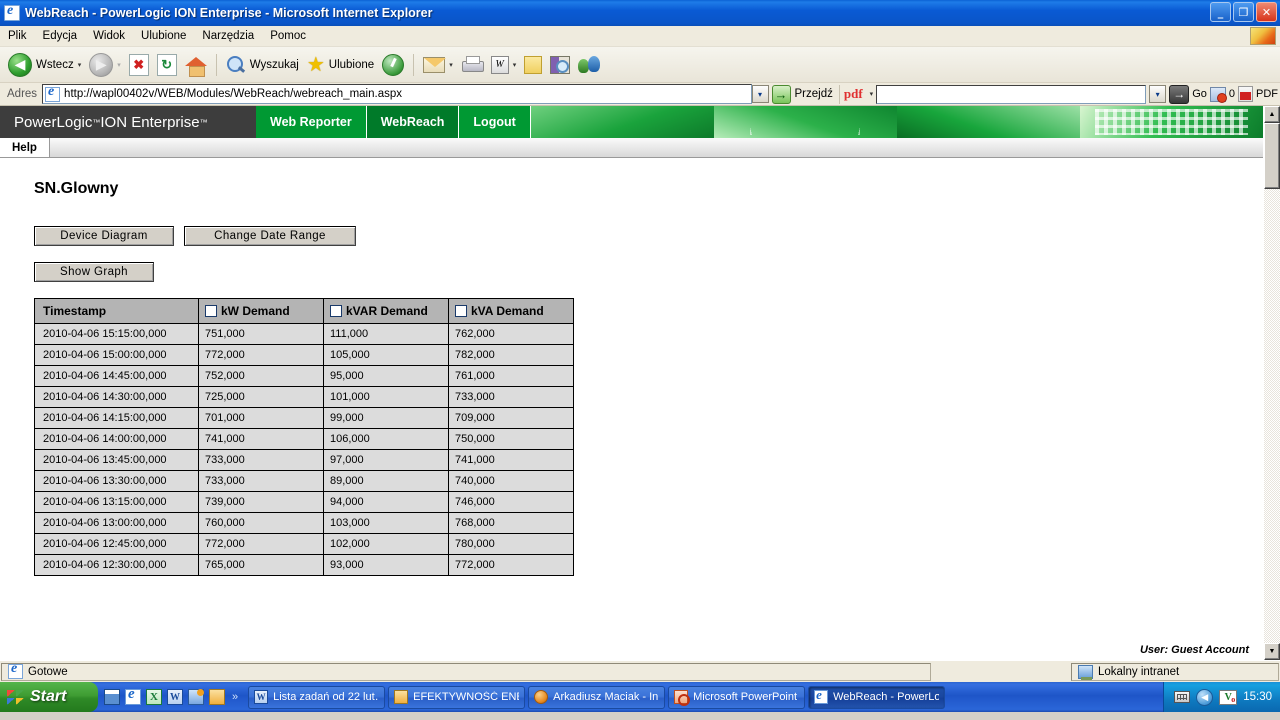 The image size is (1280, 720). What do you see at coordinates (393, 65) in the screenshot?
I see `history-button` at bounding box center [393, 65].